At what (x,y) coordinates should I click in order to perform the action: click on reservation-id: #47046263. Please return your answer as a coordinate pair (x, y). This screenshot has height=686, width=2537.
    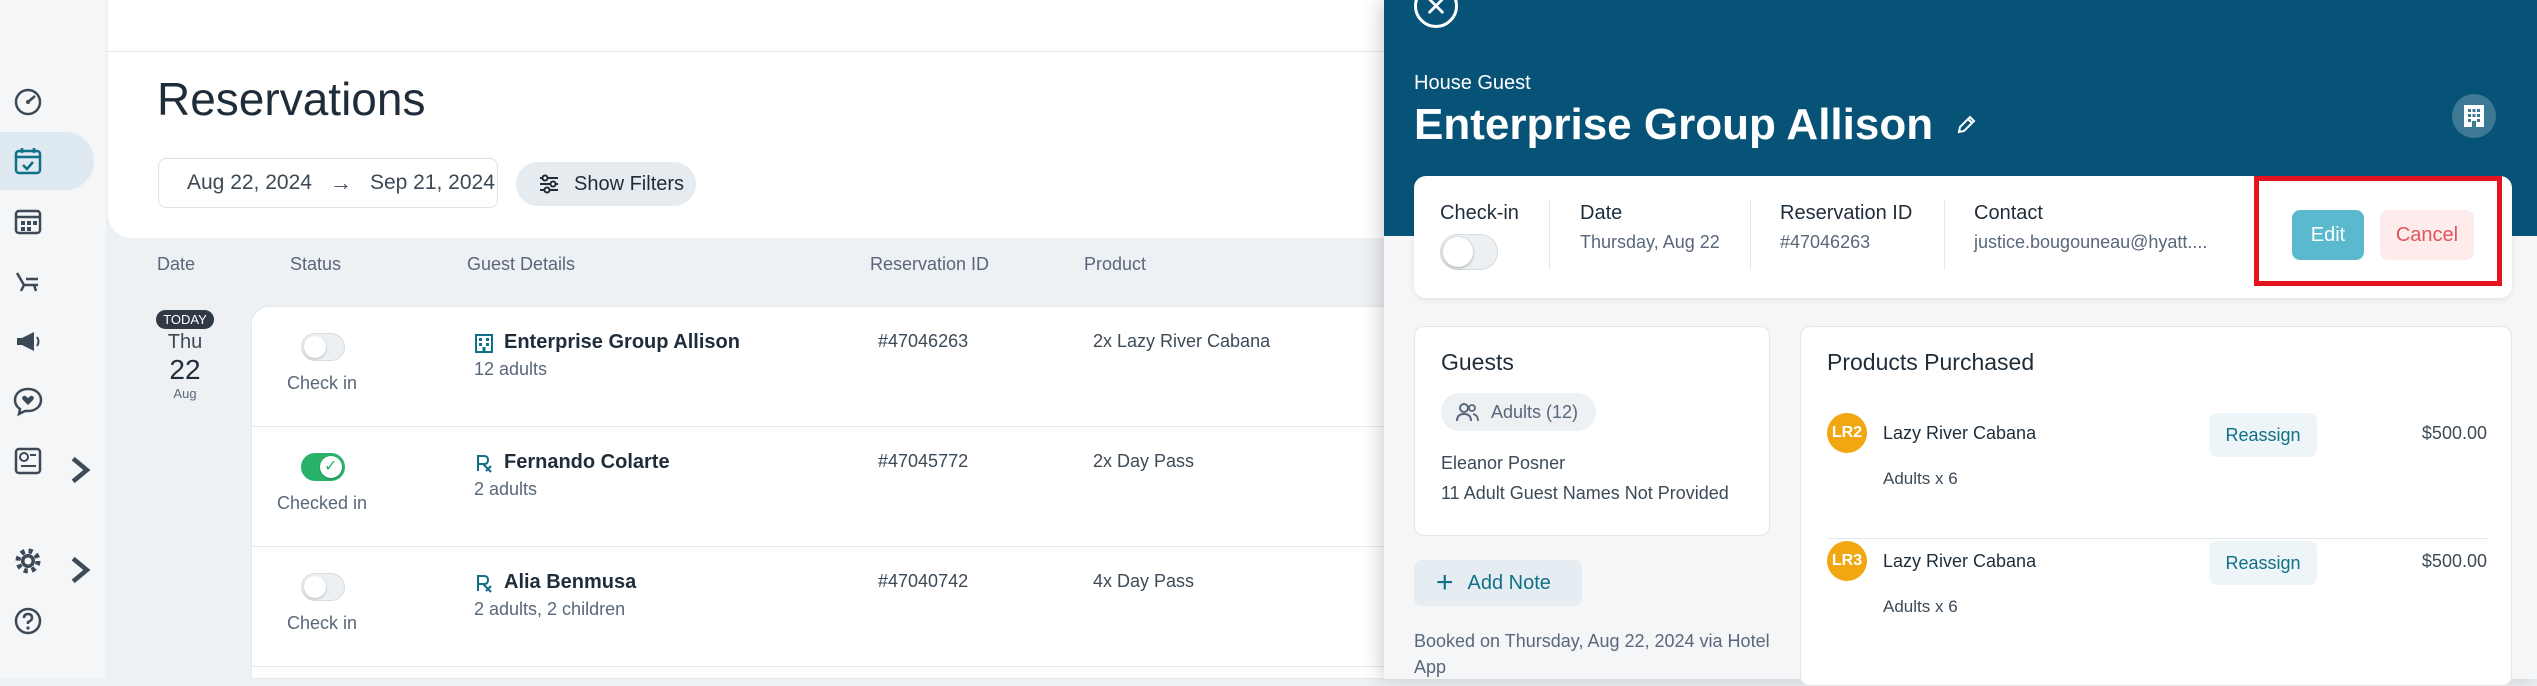
    Looking at the image, I should click on (923, 341).